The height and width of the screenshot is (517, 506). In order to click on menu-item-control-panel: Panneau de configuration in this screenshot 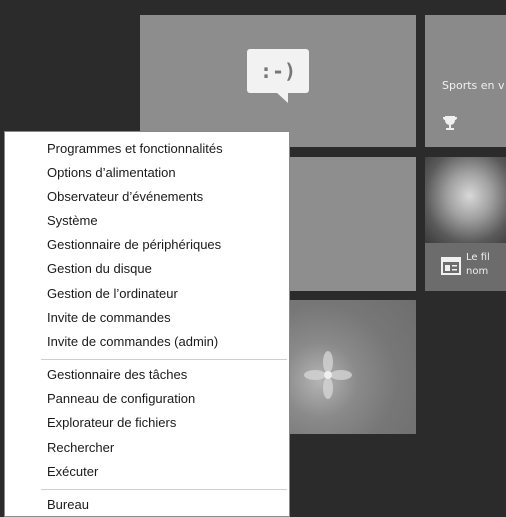, I will do `click(121, 399)`.